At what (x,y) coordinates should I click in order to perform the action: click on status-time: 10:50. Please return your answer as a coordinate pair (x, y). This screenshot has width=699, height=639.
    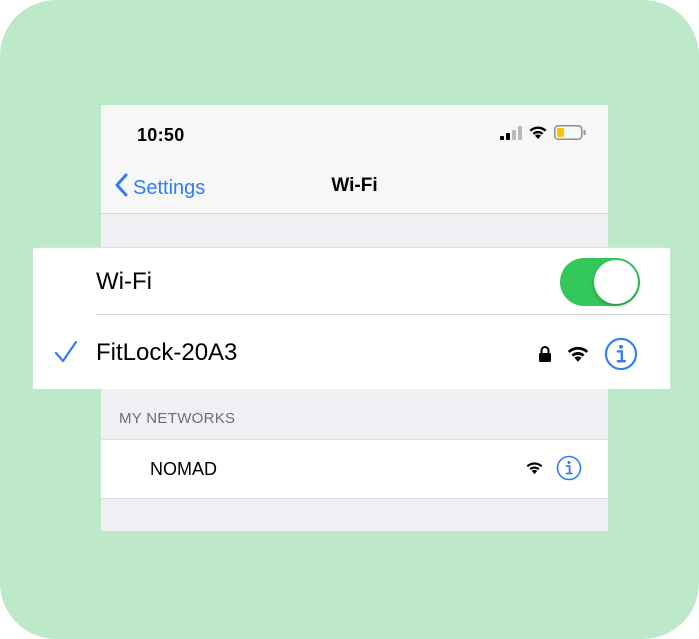
    Looking at the image, I should click on (161, 135).